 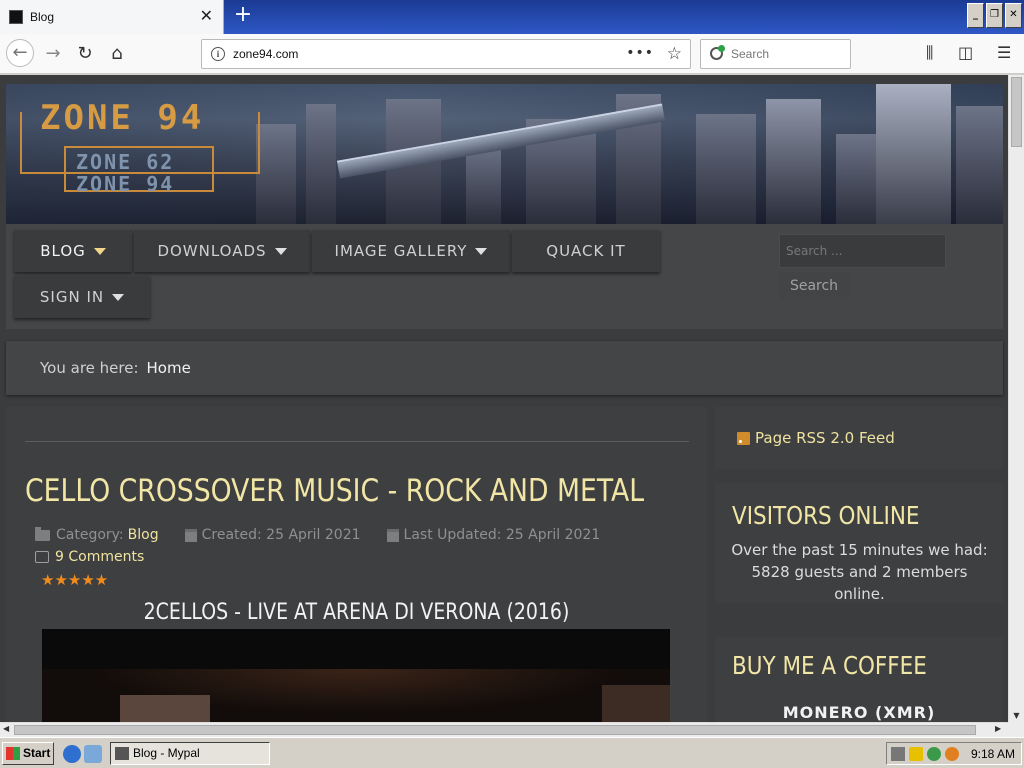 I want to click on menu-item-image-gallery: IMAGE GALLERY, so click(x=411, y=251).